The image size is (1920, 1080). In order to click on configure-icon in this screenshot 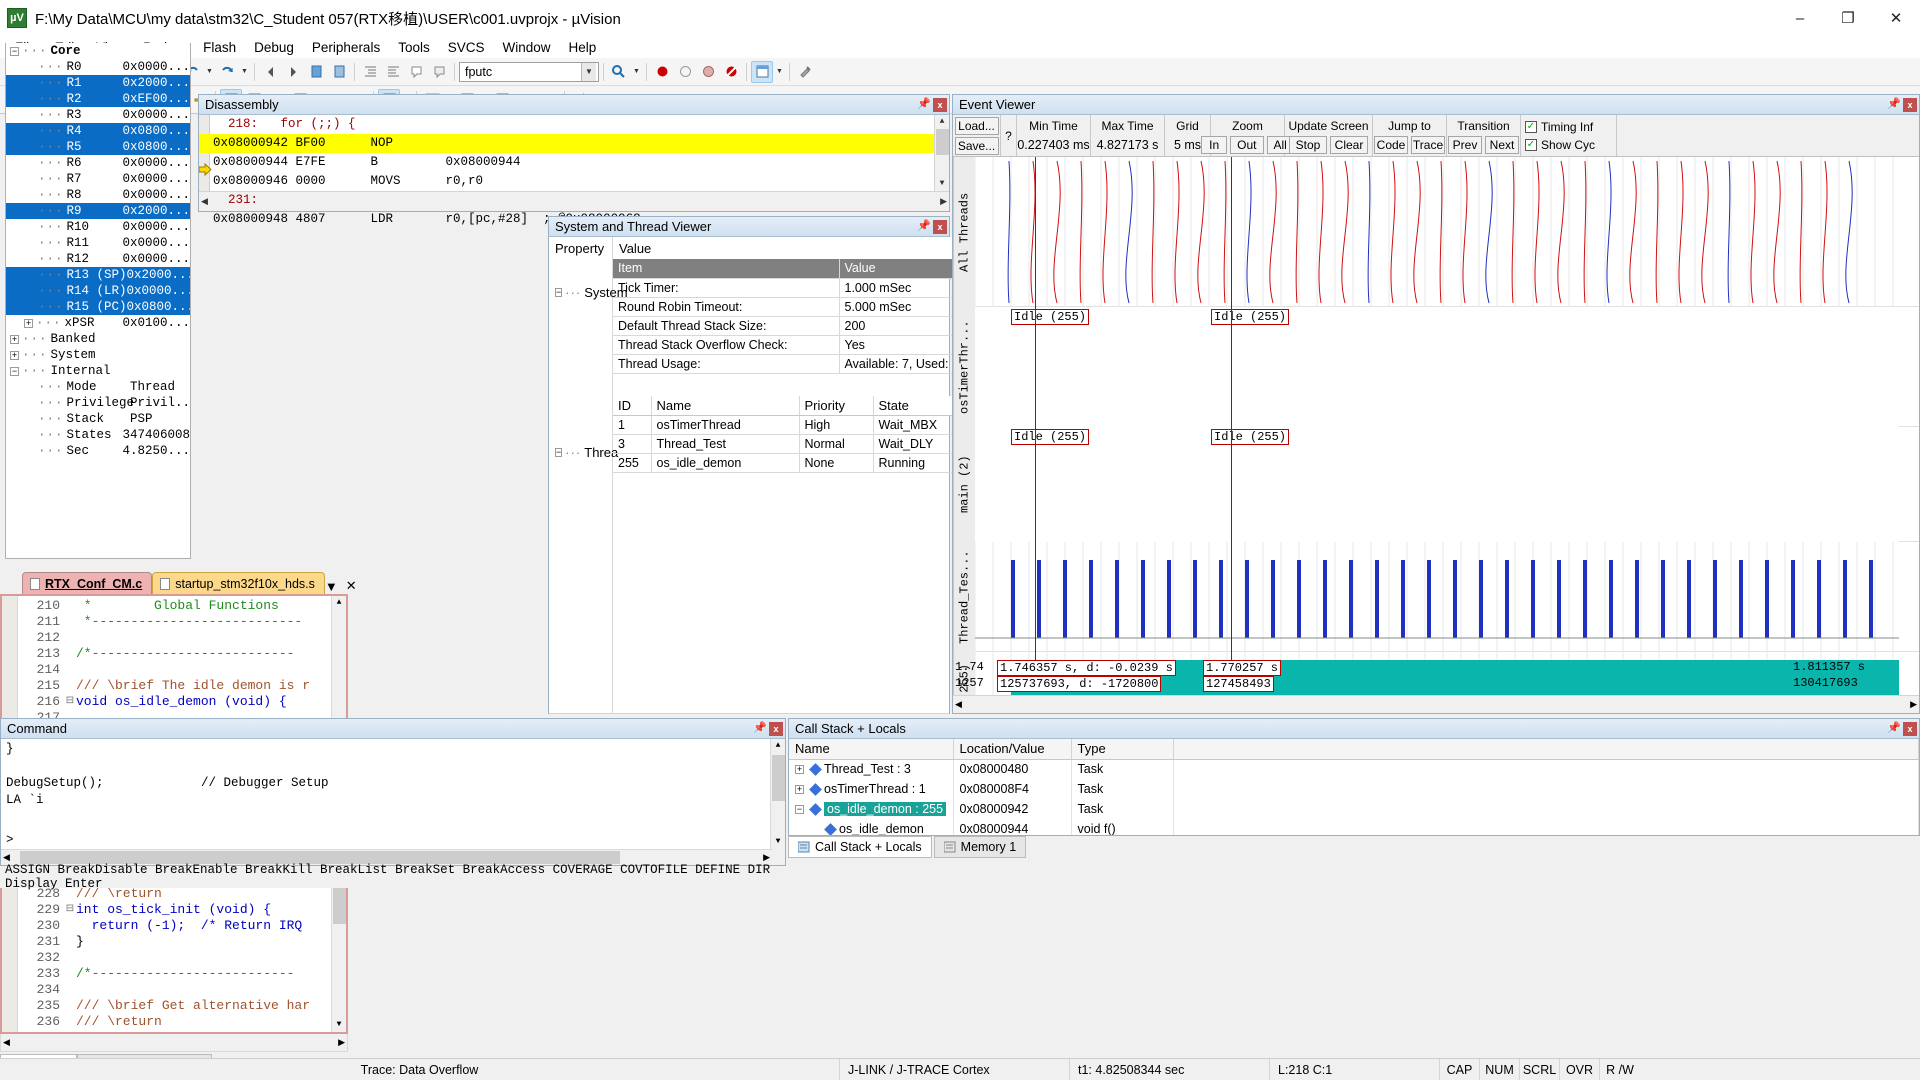, I will do `click(805, 72)`.